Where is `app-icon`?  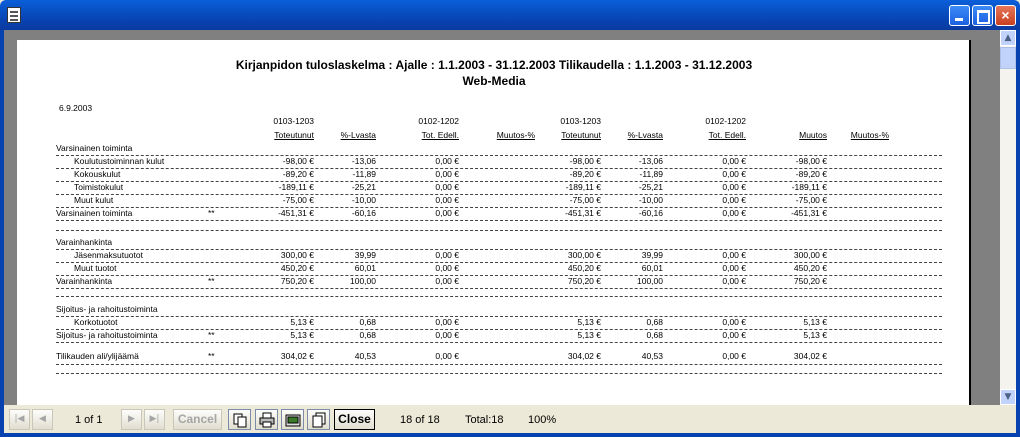 app-icon is located at coordinates (14, 15).